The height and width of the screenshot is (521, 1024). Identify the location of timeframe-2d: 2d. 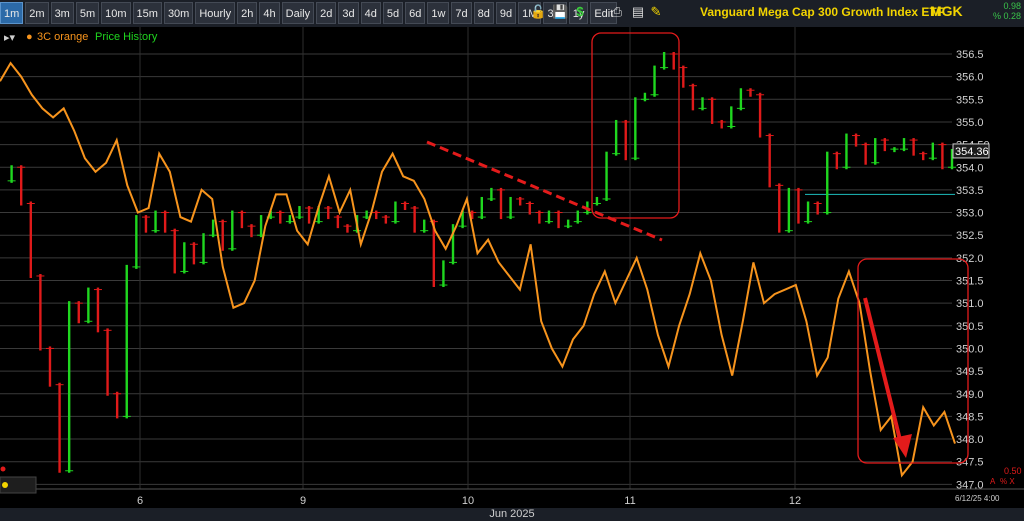
(326, 13).